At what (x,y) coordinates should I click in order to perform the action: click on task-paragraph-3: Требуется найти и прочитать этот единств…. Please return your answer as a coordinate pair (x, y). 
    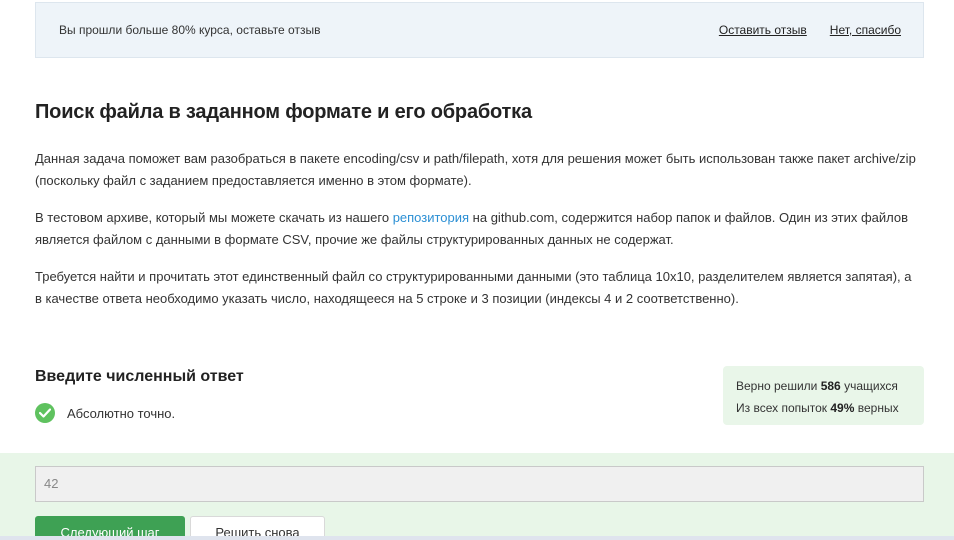
    Looking at the image, I should click on (473, 287).